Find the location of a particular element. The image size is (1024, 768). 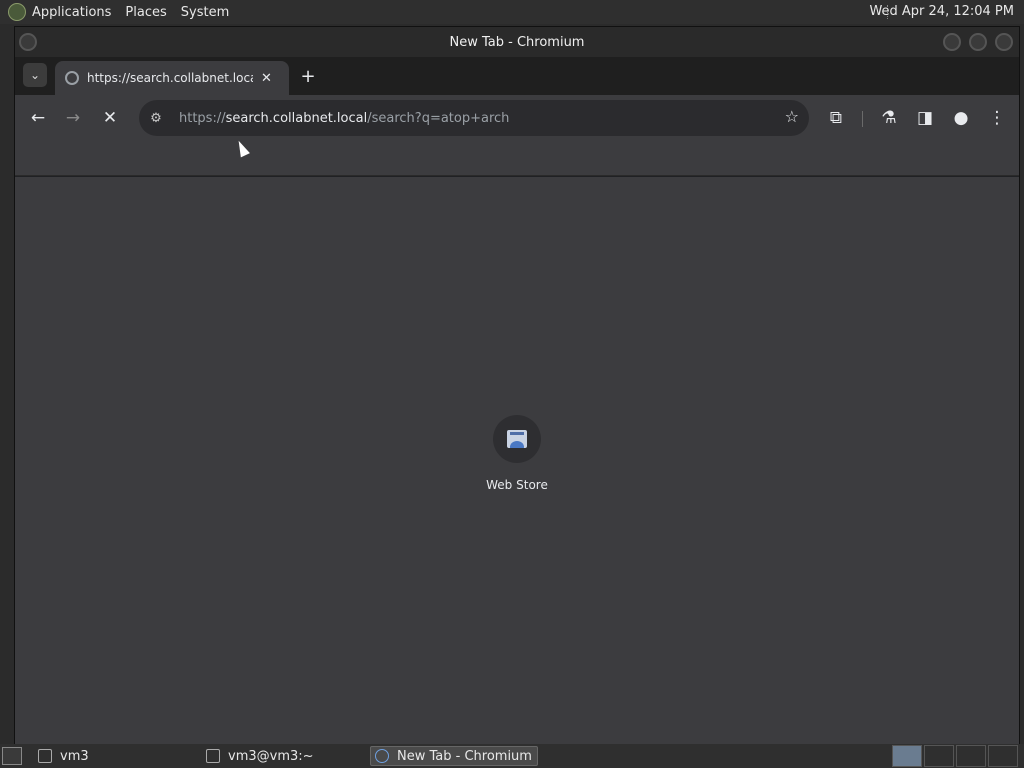

maximize-button is located at coordinates (978, 42).